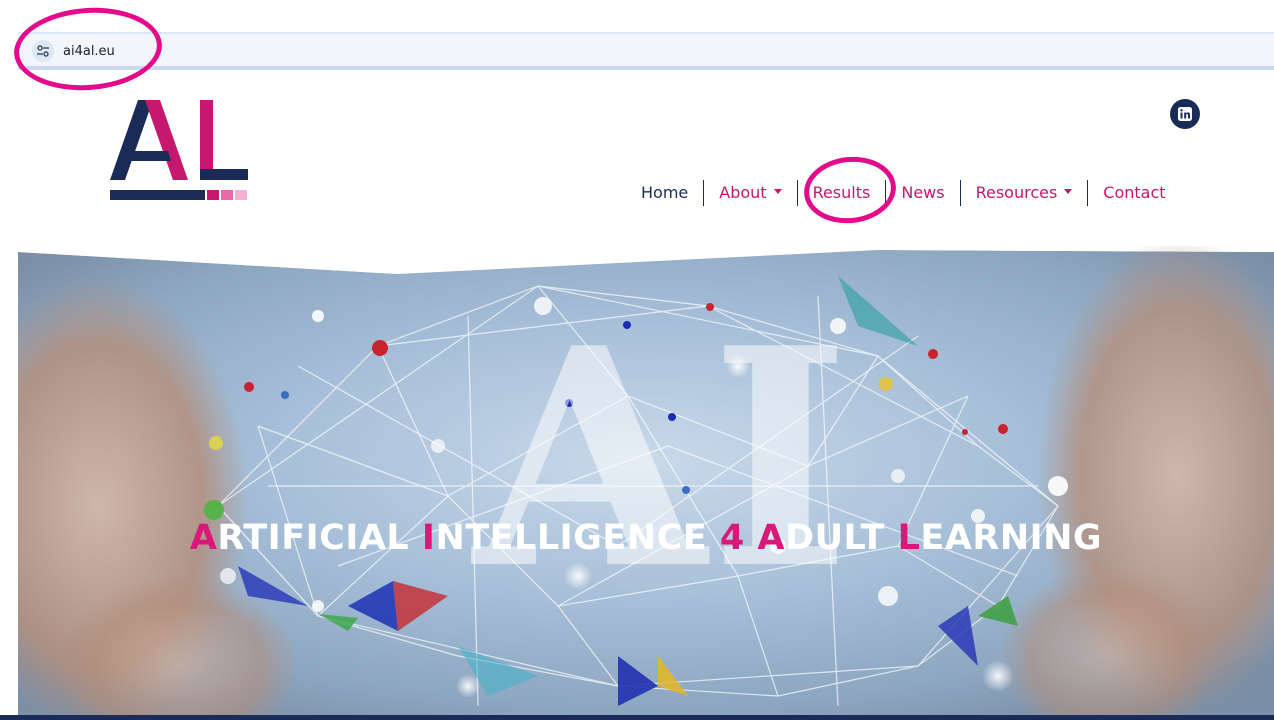 This screenshot has height=720, width=1274. Describe the element at coordinates (850, 190) in the screenshot. I see `results-annotation-circle` at that location.